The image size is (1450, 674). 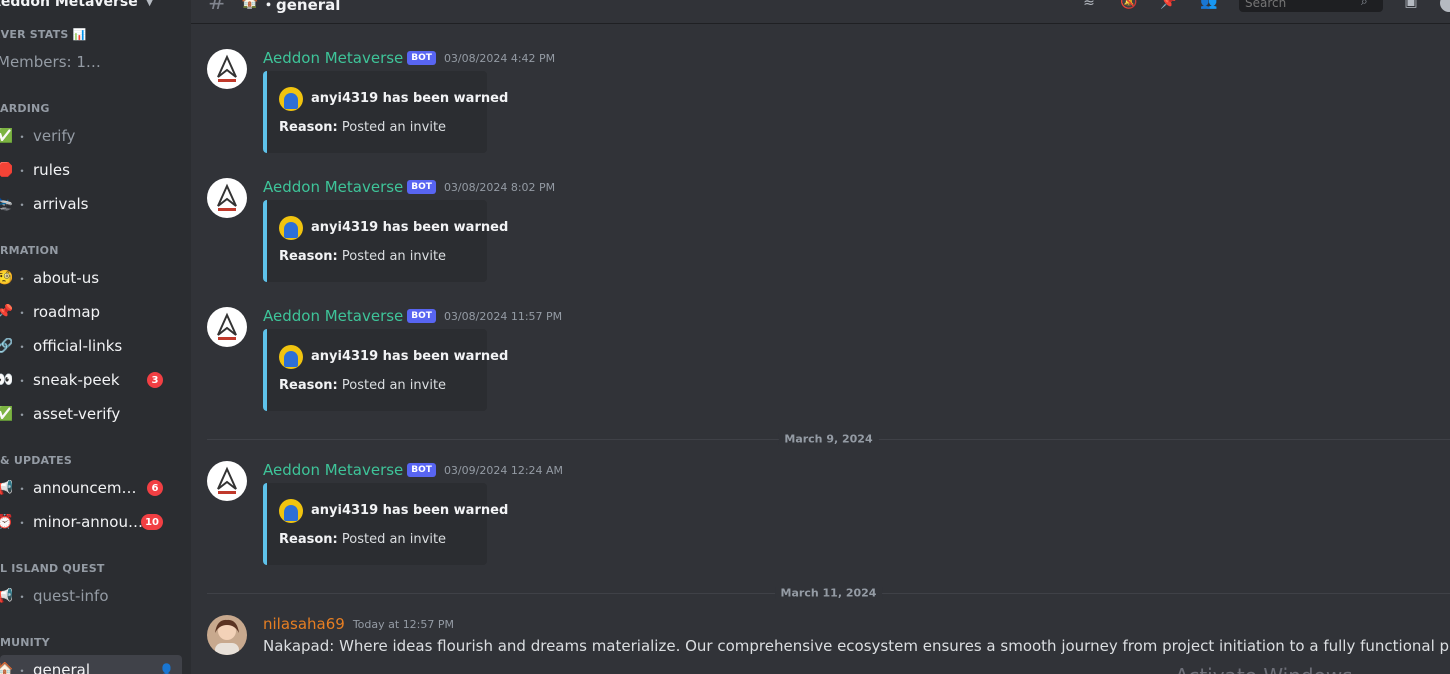 I want to click on hashtag-icon: #, so click(x=217, y=7).